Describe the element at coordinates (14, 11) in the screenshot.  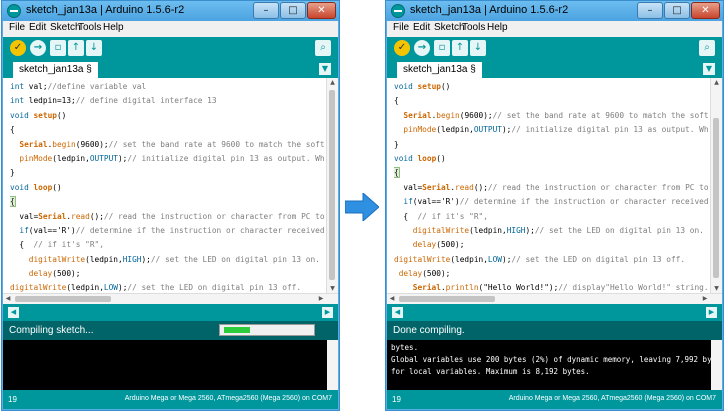
I see `arduino-app-icon` at that location.